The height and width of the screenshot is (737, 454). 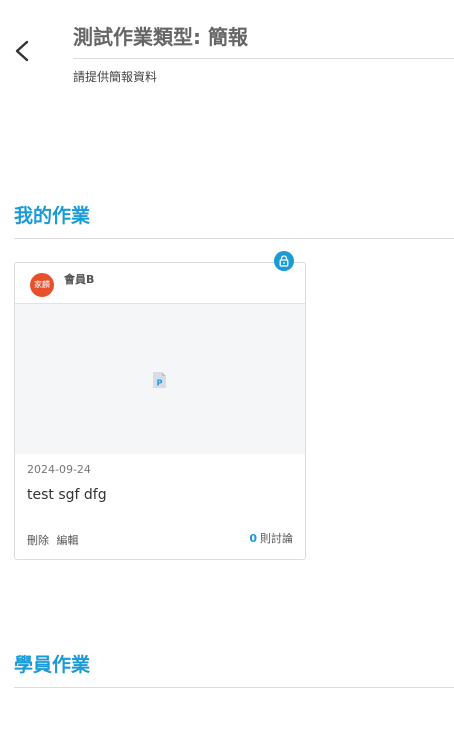 I want to click on lock-toggle, so click(x=284, y=261).